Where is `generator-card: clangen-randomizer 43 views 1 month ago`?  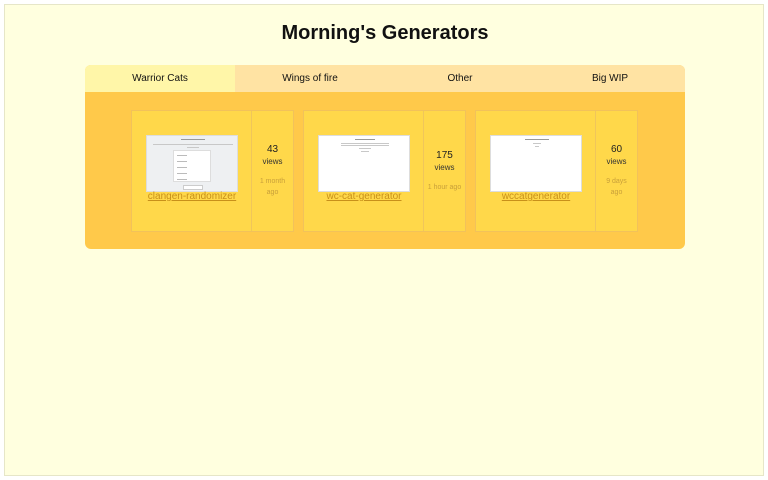 generator-card: clangen-randomizer 43 views 1 month ago is located at coordinates (212, 171).